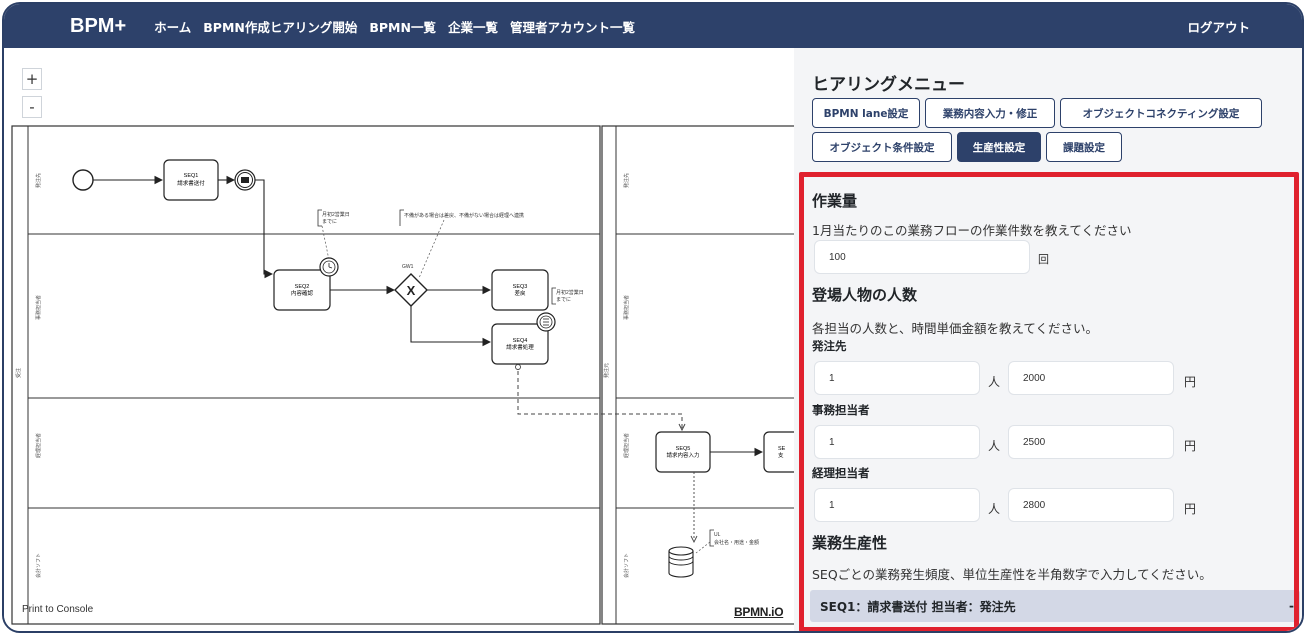 This screenshot has height=636, width=1307. What do you see at coordinates (994, 446) in the screenshot?
I see `office-count-unit: 人` at bounding box center [994, 446].